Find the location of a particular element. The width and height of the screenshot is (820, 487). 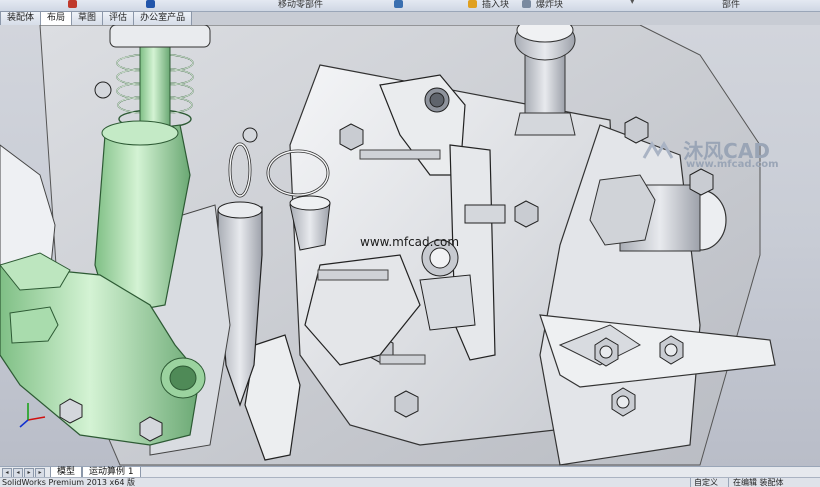

center-watermark-url: www.mfcad.com is located at coordinates (410, 242).